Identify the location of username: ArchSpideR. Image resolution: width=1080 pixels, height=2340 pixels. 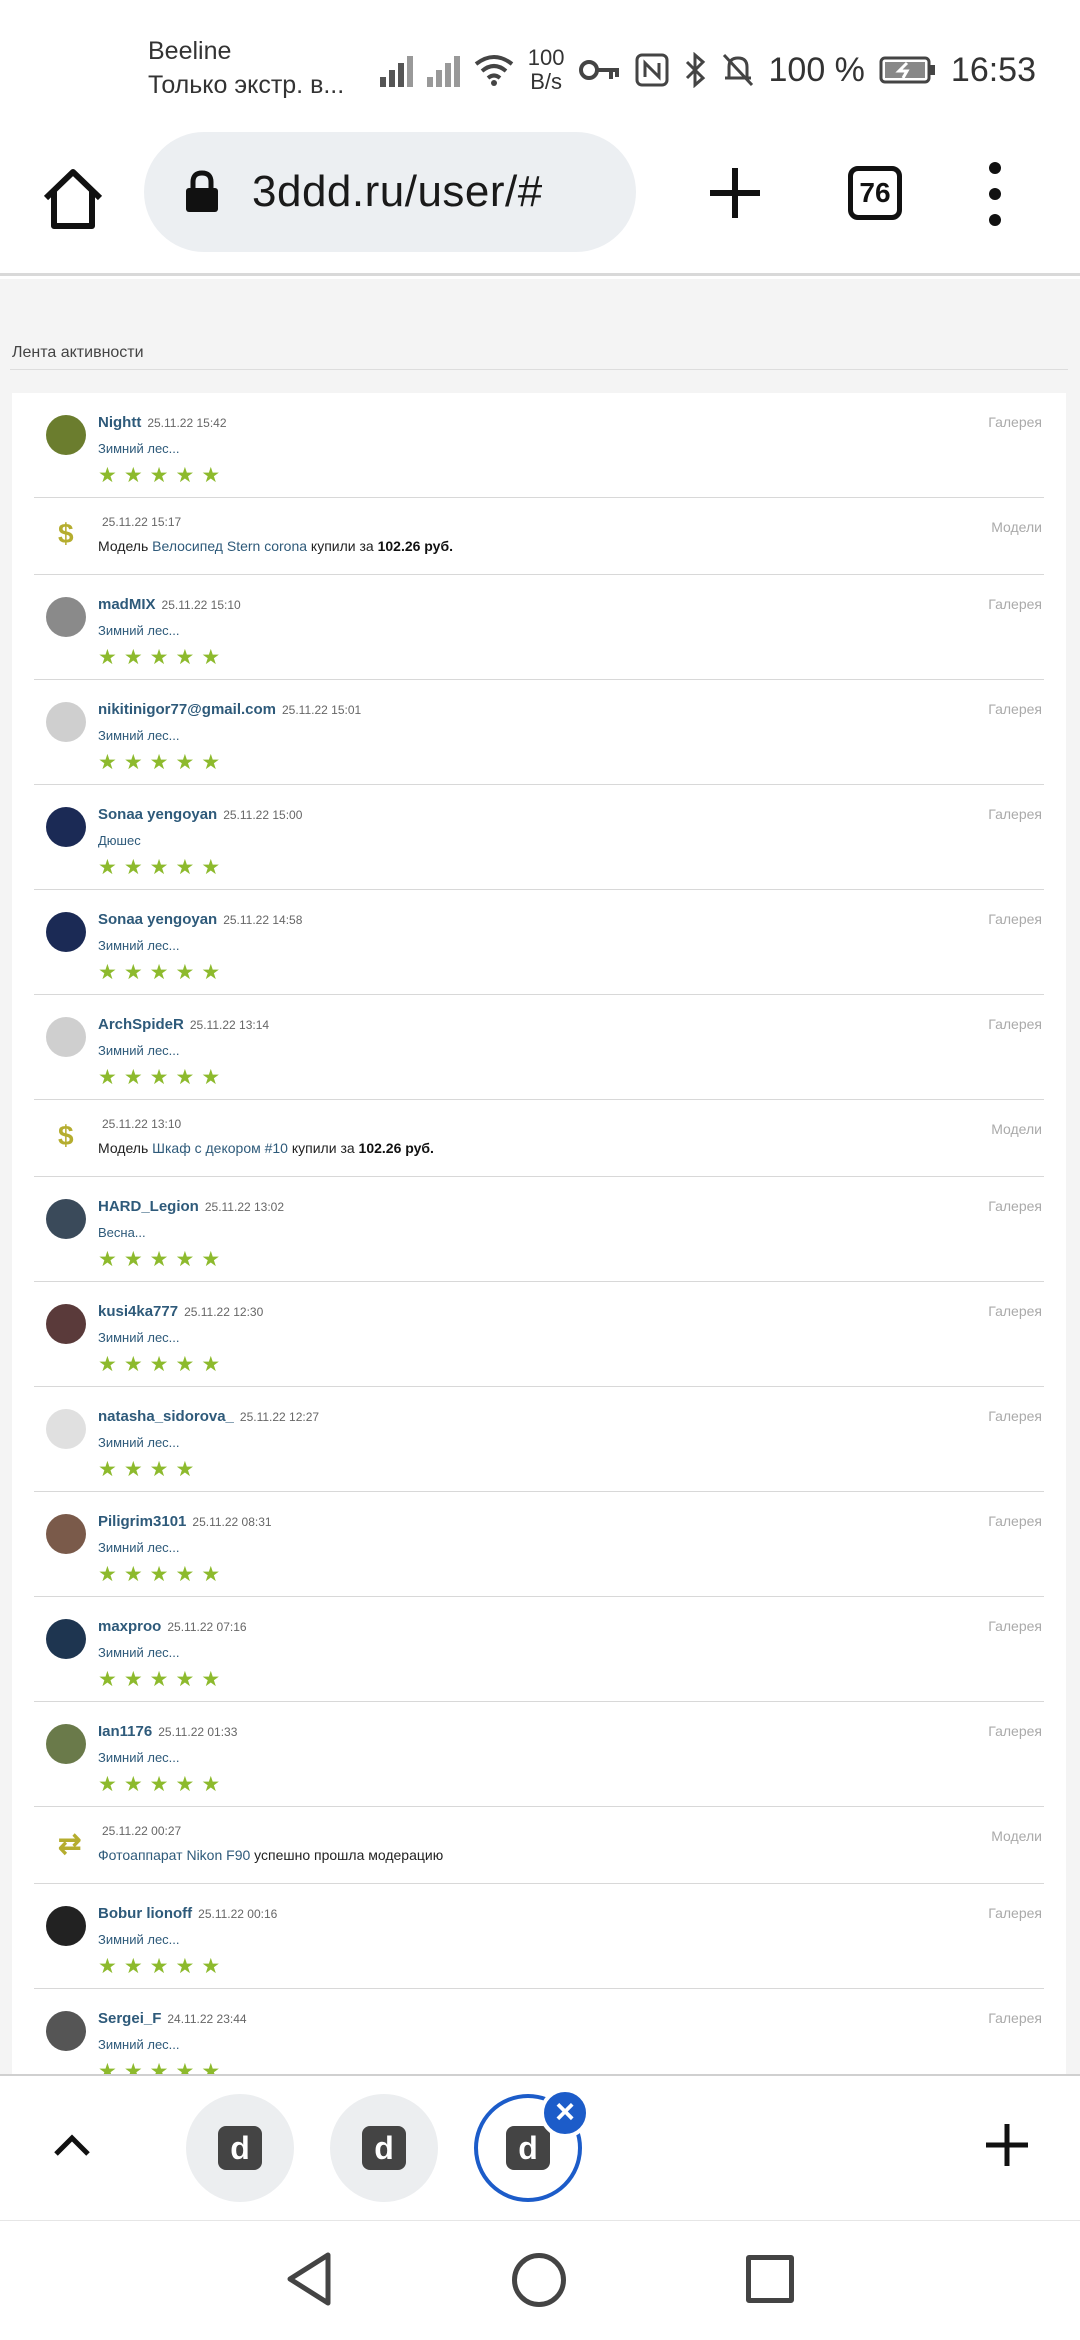
(141, 1024).